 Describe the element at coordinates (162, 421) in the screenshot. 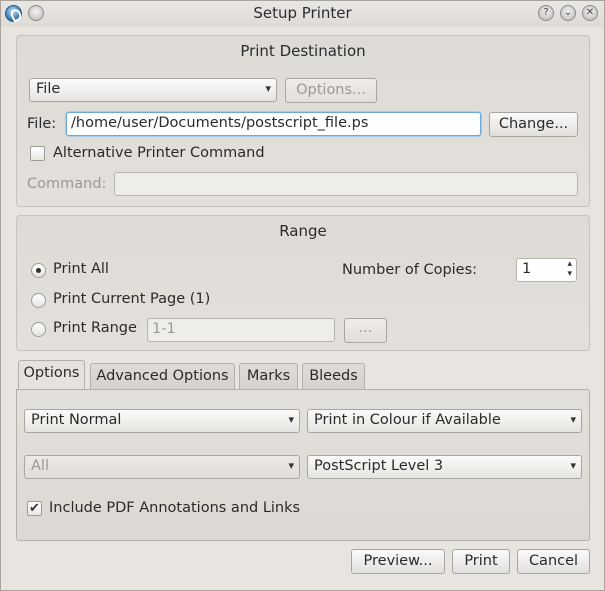

I see `print-mode-select: Print Normal ▾` at that location.